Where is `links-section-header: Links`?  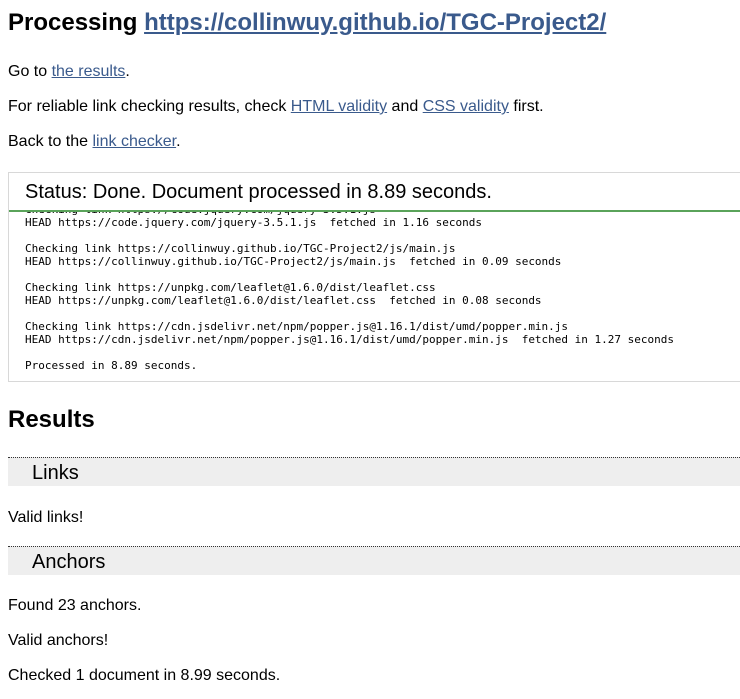 links-section-header: Links is located at coordinates (374, 471).